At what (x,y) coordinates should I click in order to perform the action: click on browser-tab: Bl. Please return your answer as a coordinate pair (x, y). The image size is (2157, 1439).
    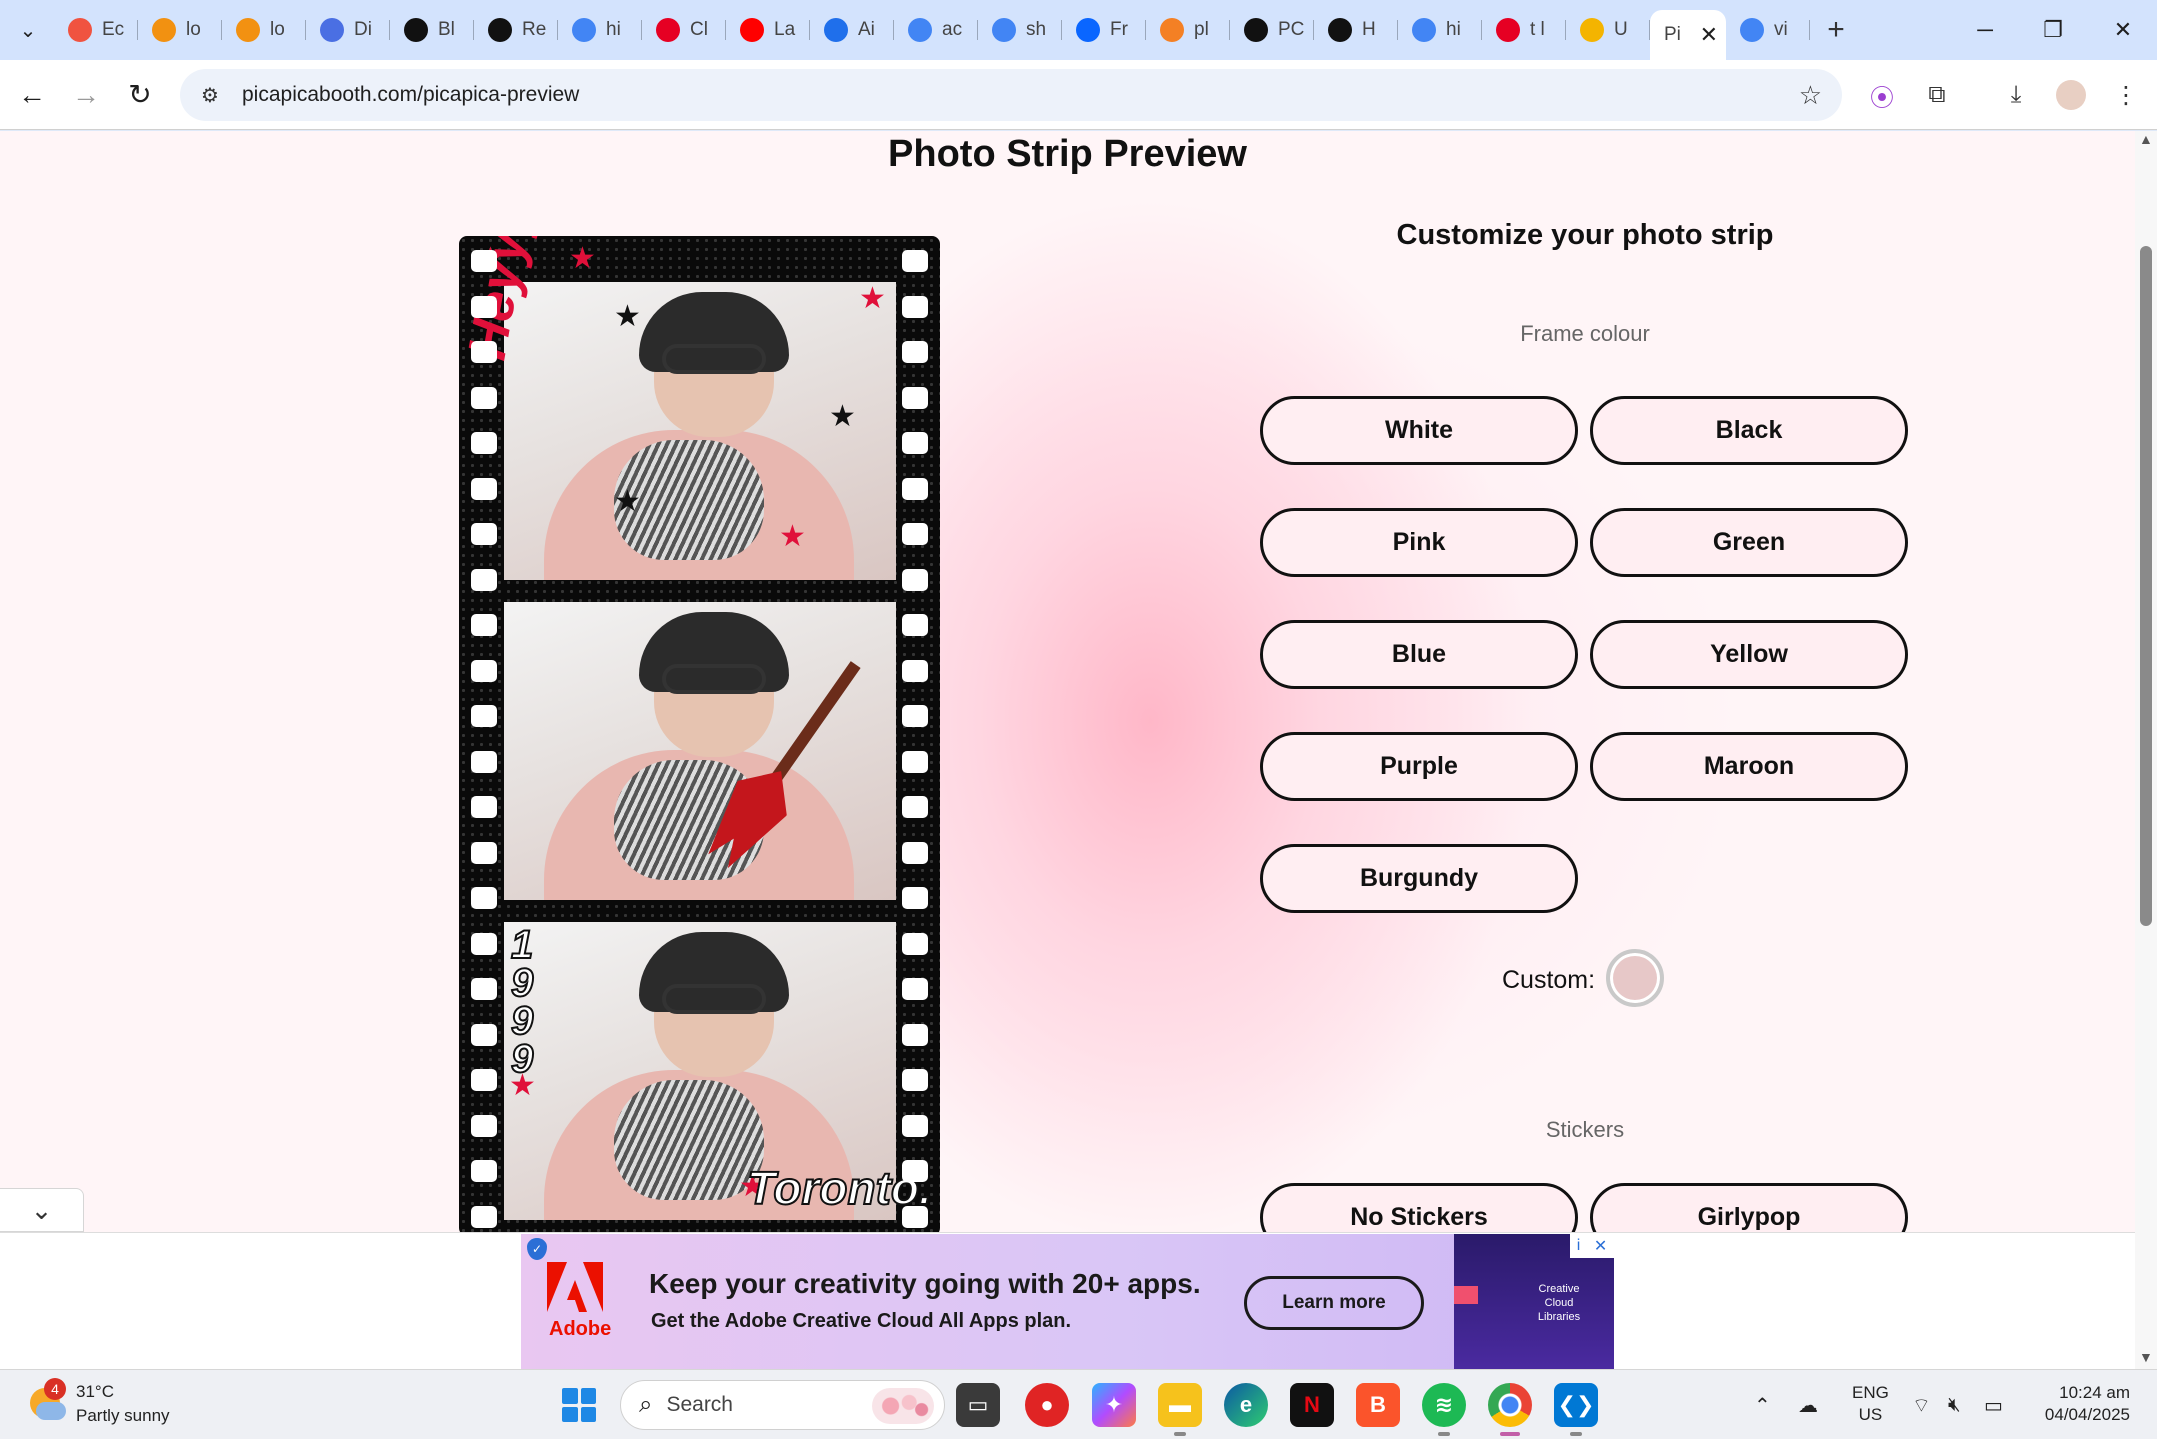
    Looking at the image, I should click on (432, 30).